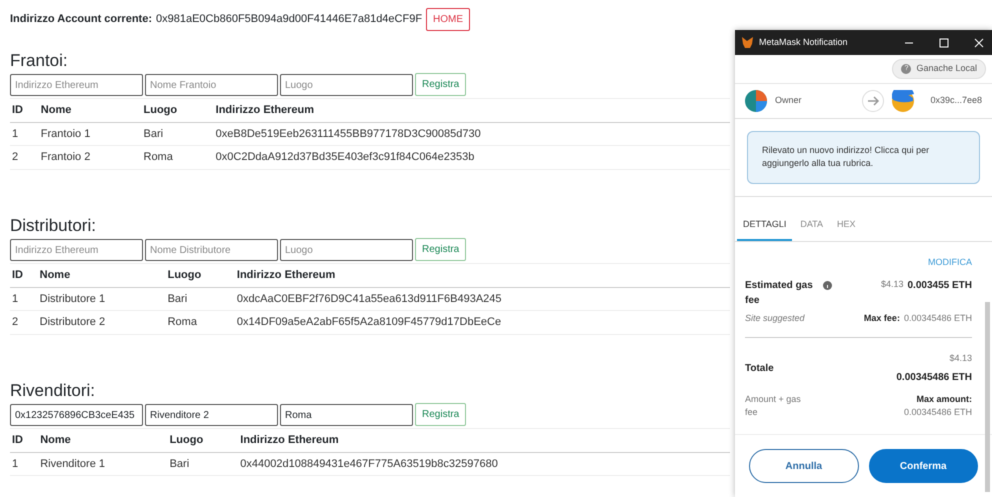 Image resolution: width=992 pixels, height=497 pixels. What do you see at coordinates (979, 43) in the screenshot?
I see `close-icon` at bounding box center [979, 43].